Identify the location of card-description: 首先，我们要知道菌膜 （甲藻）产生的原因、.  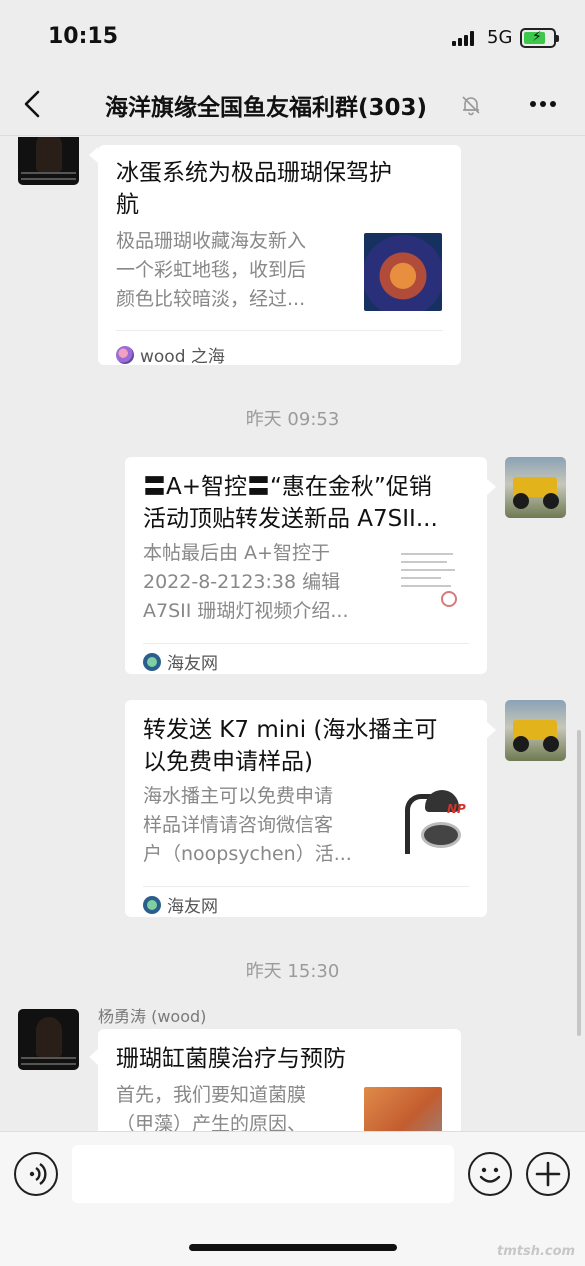
(211, 1107).